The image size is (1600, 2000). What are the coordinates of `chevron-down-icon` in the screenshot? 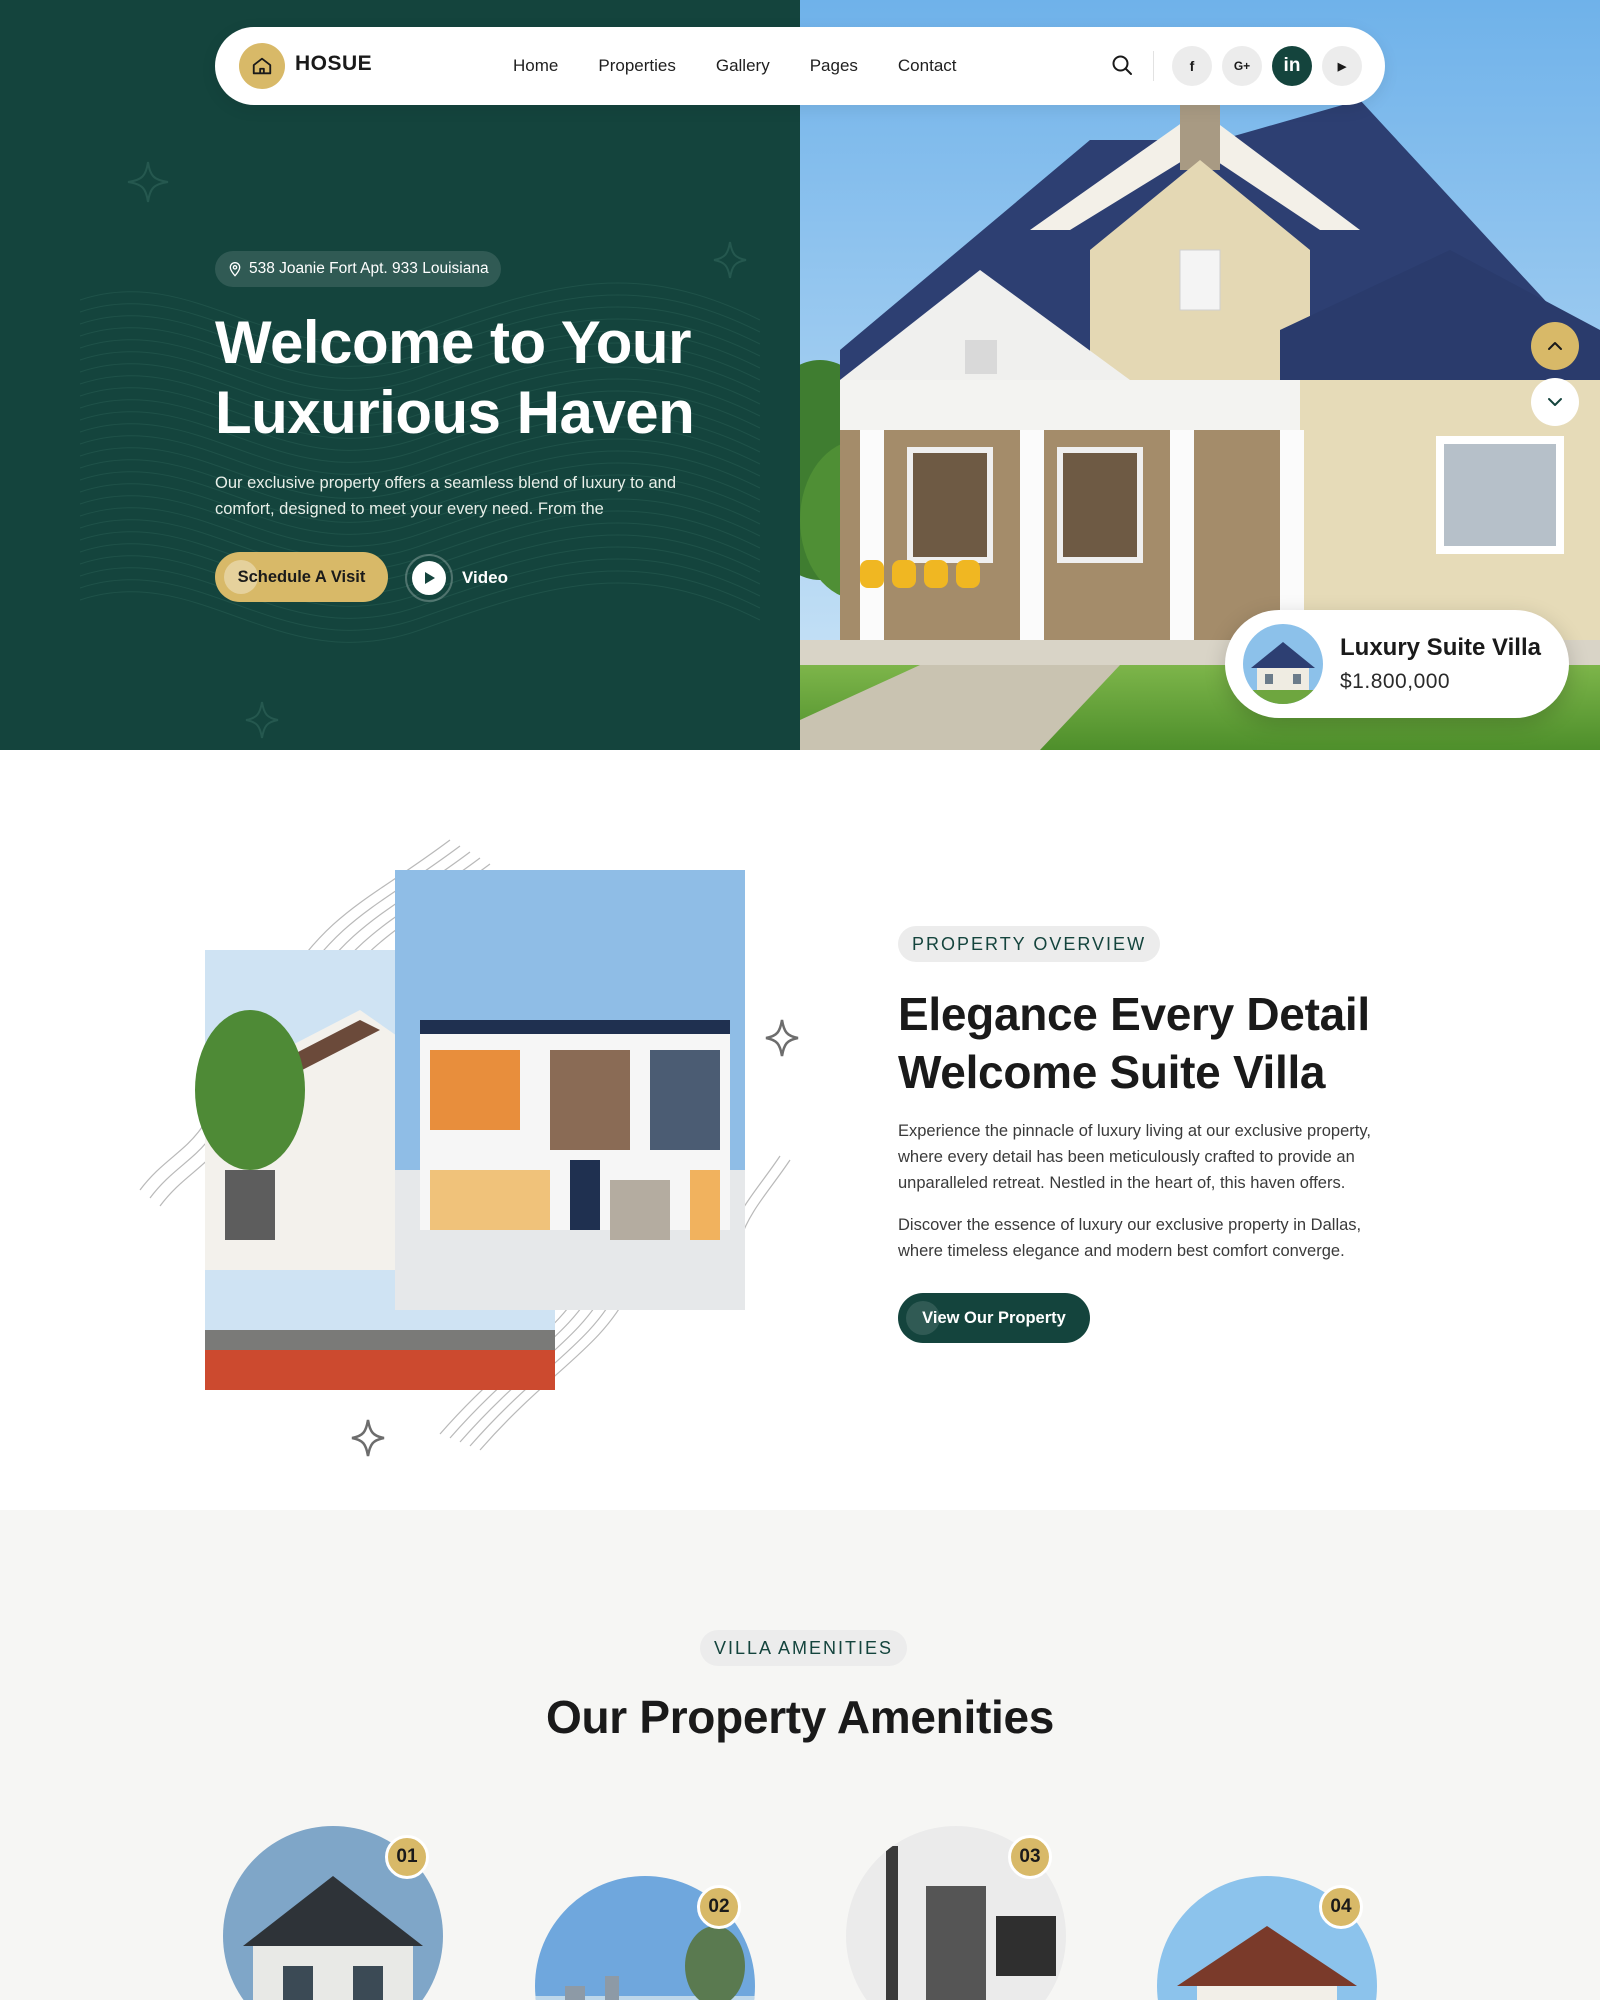 It's located at (1555, 402).